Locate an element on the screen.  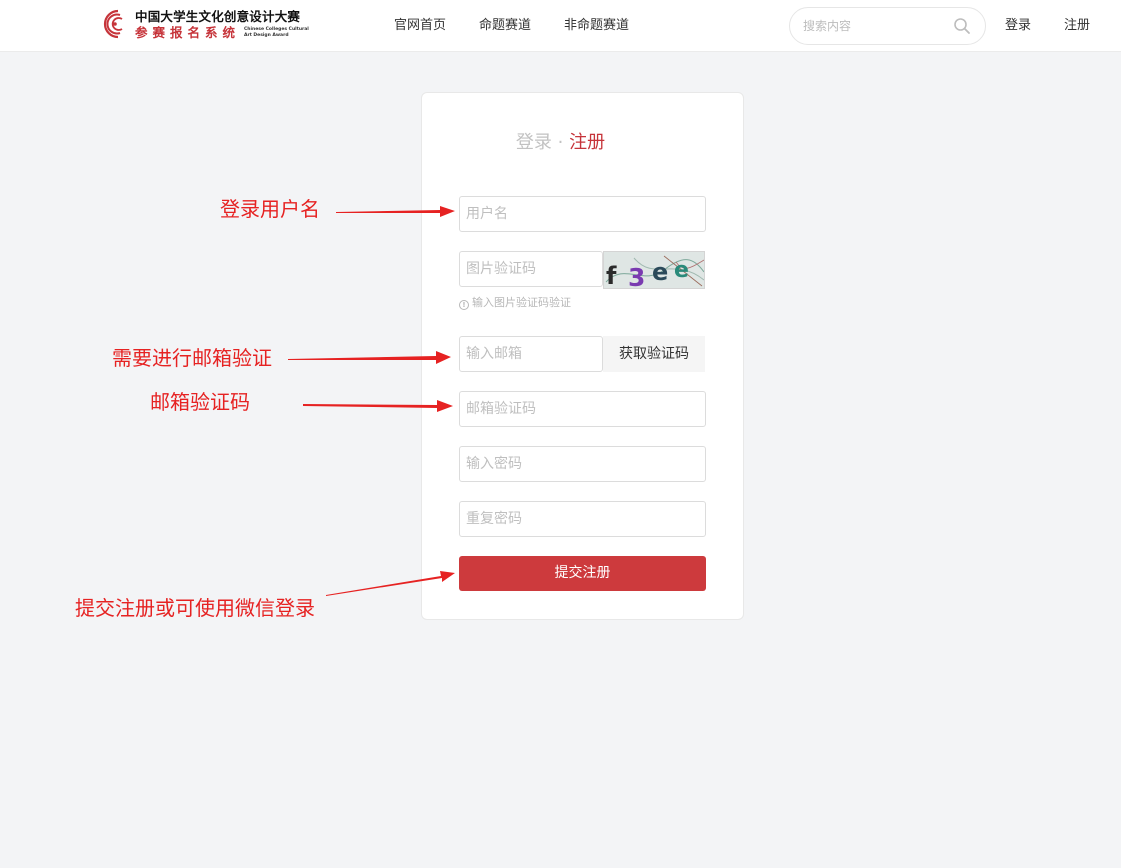
search-icon is located at coordinates (962, 26).